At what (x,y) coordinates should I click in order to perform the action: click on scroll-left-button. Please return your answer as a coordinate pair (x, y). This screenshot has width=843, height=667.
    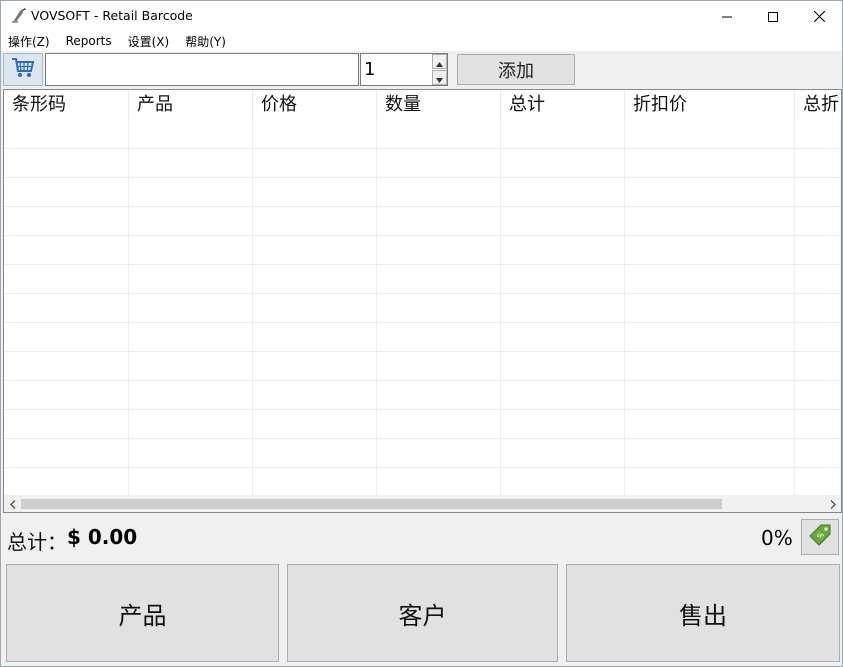
    Looking at the image, I should click on (12, 503).